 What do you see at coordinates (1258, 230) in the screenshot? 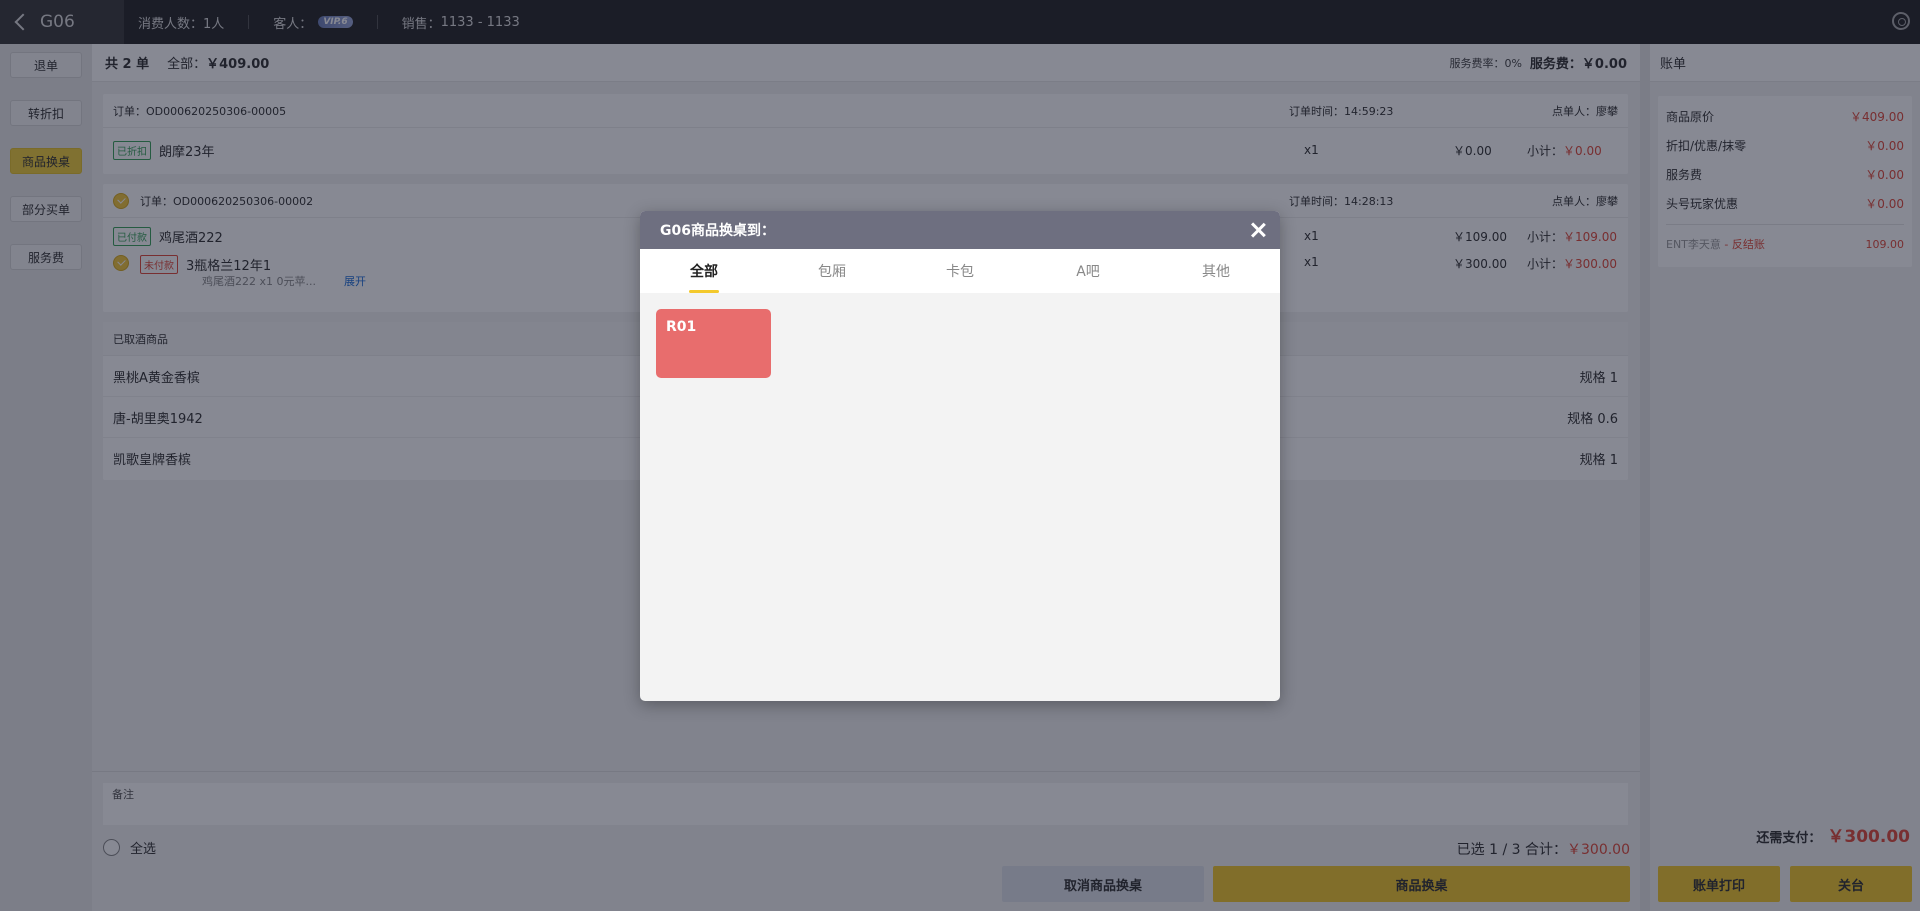
I see `close-icon` at bounding box center [1258, 230].